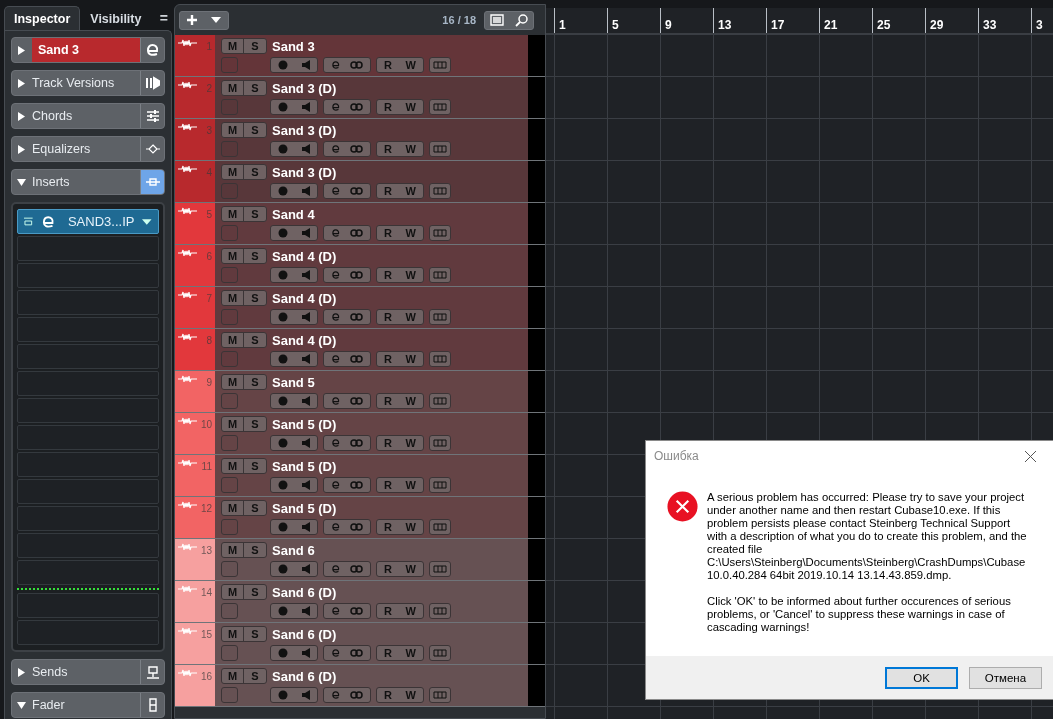 The image size is (1053, 719). I want to click on close-icon, so click(1030, 456).